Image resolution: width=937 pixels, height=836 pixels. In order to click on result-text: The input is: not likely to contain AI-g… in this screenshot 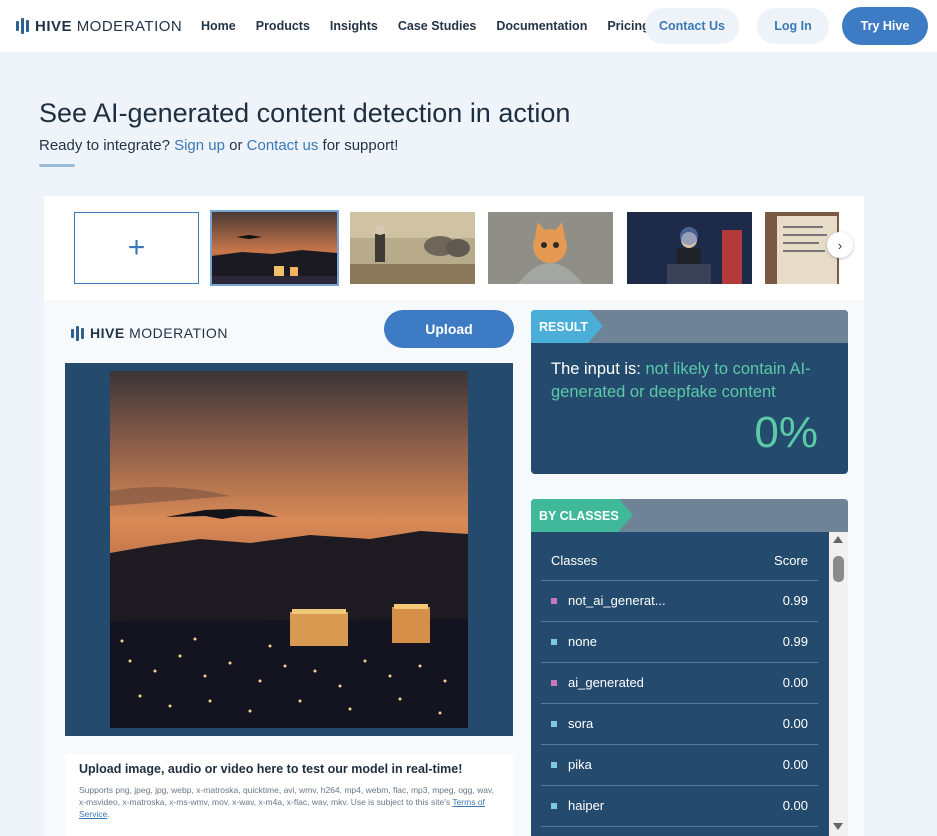, I will do `click(693, 381)`.